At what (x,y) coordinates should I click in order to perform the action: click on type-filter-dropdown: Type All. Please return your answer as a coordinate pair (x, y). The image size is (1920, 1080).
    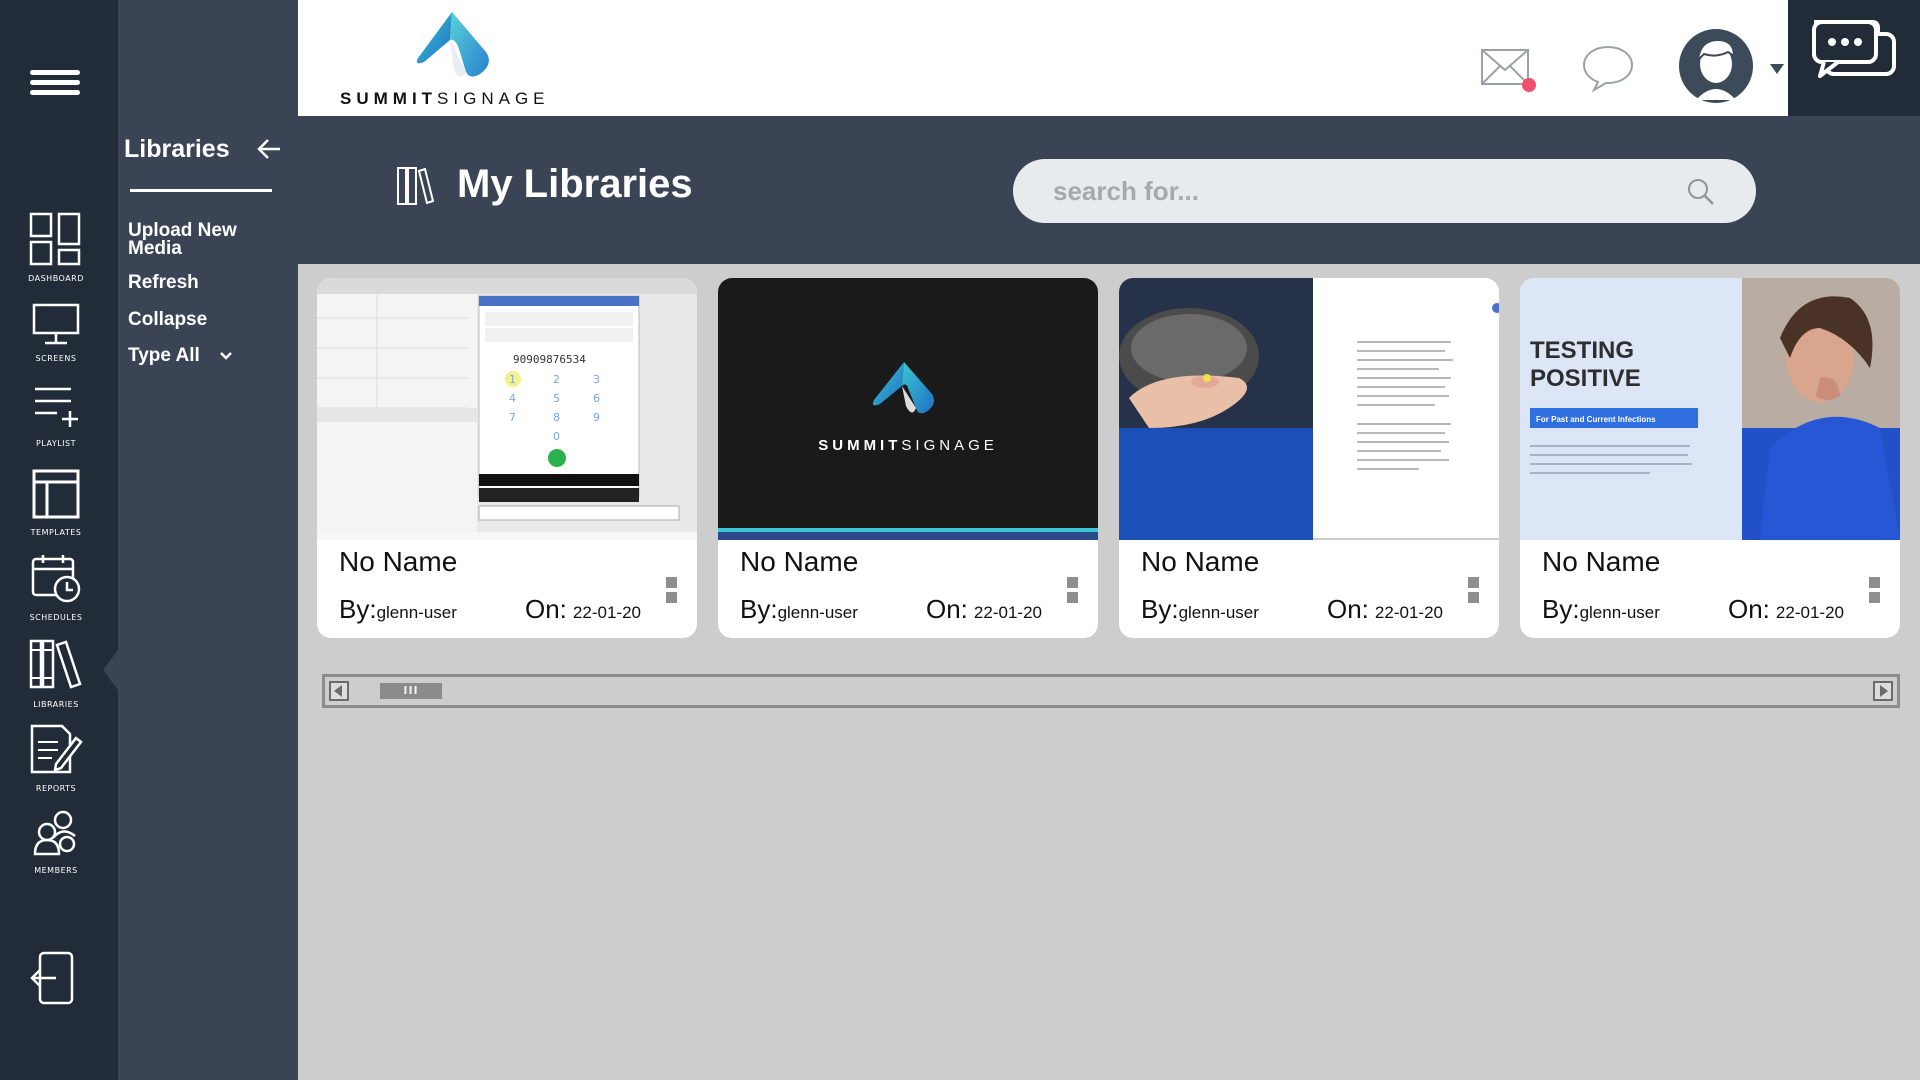
    Looking at the image, I should click on (180, 355).